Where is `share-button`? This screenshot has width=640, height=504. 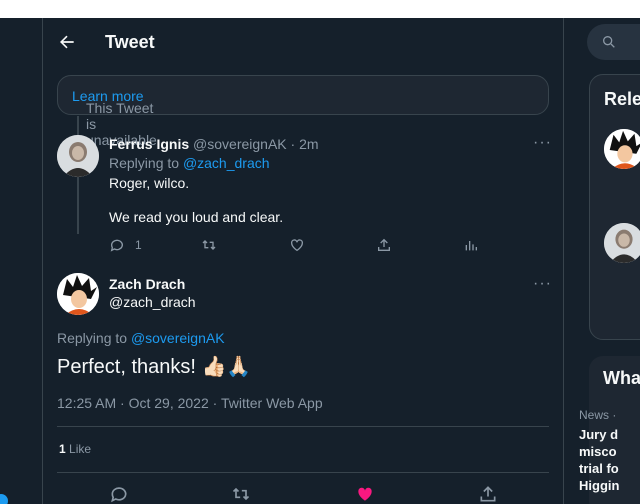
share-button is located at coordinates (384, 245).